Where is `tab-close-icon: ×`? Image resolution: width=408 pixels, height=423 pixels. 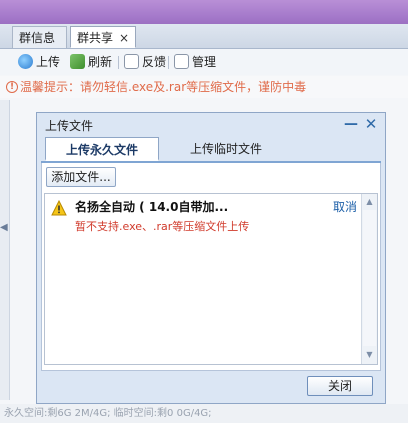 tab-close-icon: × is located at coordinates (124, 38).